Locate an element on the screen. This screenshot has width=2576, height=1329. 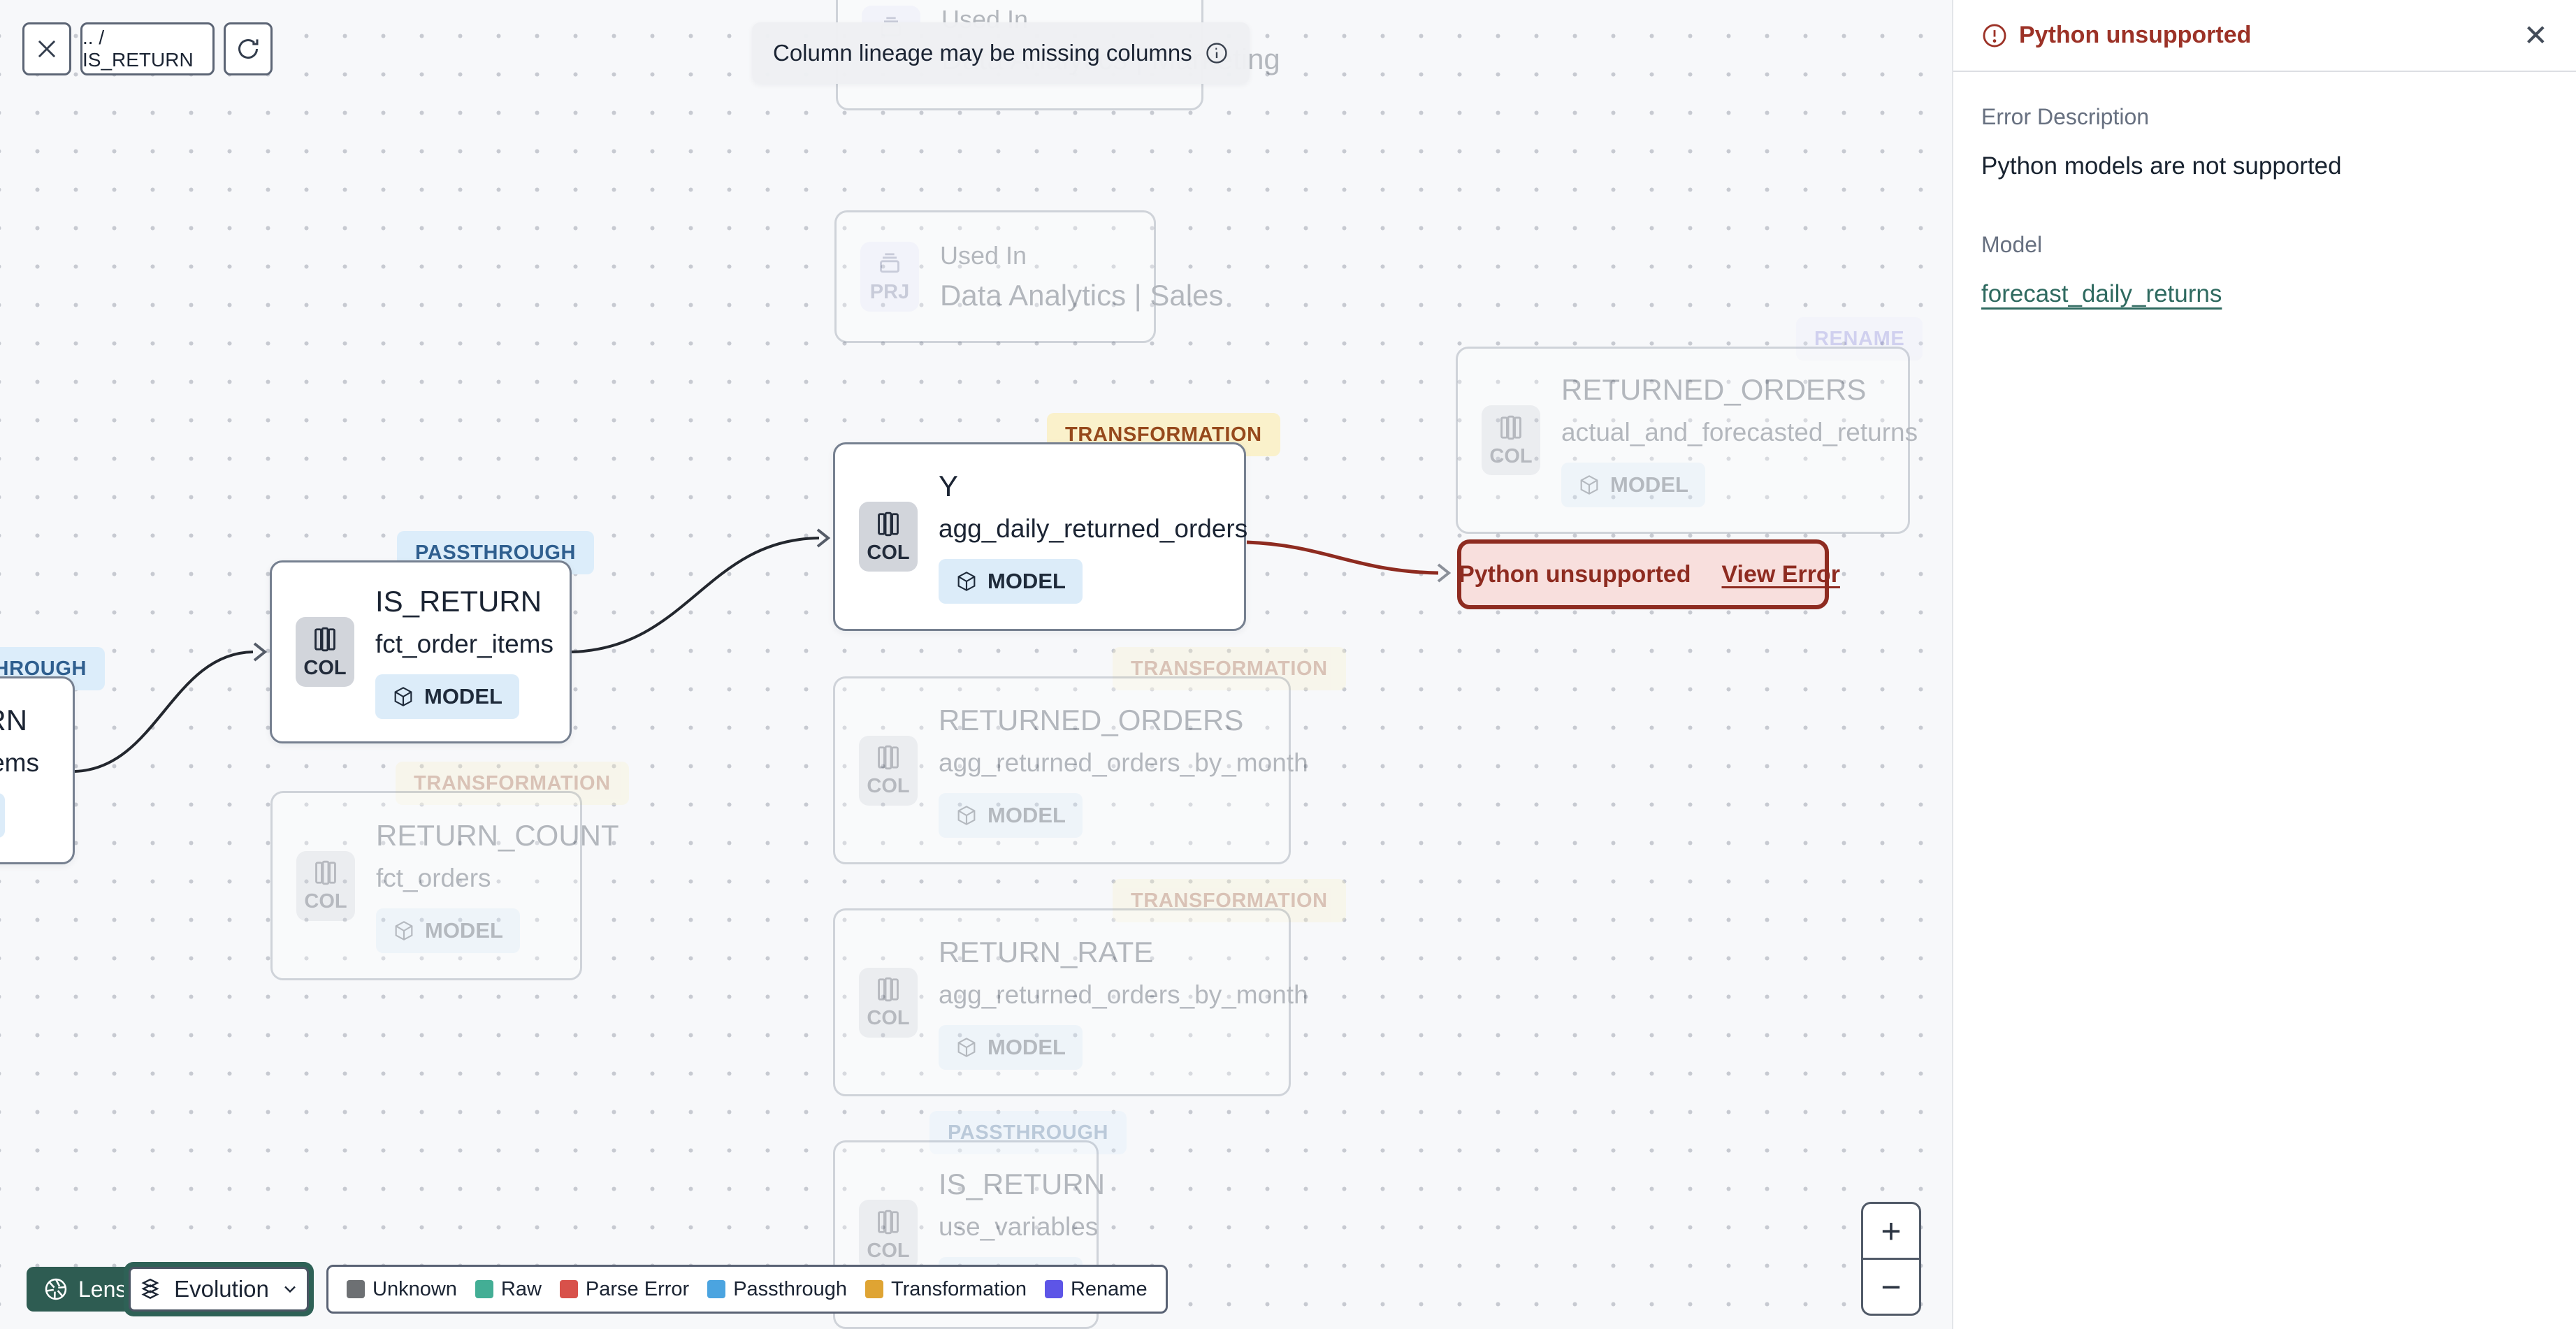
node-text: Used In Data Analytics | Sales is located at coordinates (1081, 276).